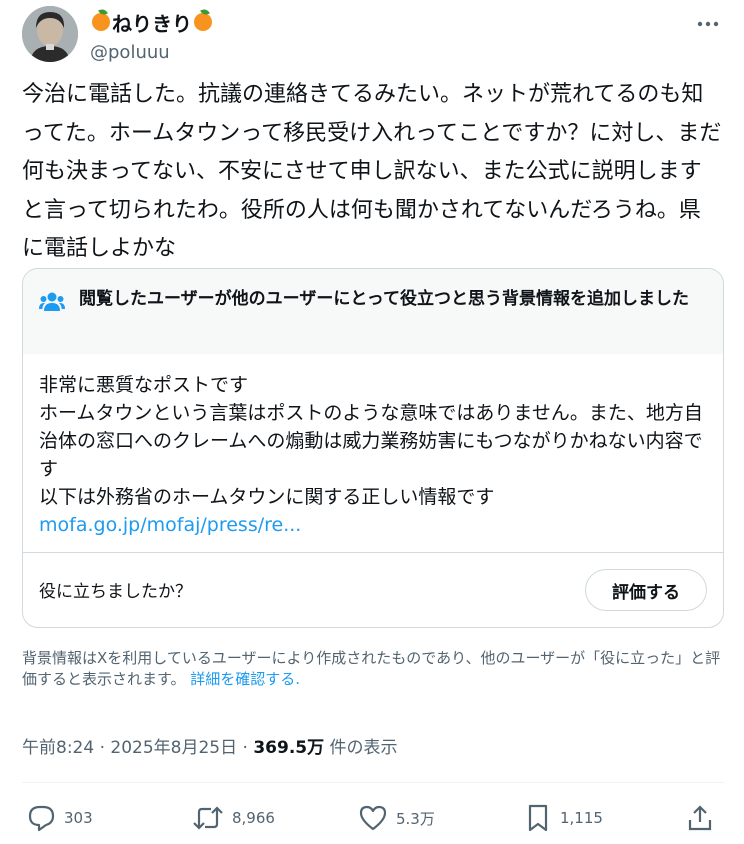 The width and height of the screenshot is (744, 844). What do you see at coordinates (267, 497) in the screenshot?
I see `community-note-line: 以下は外務省のホームタウンに関する正しい情報です` at bounding box center [267, 497].